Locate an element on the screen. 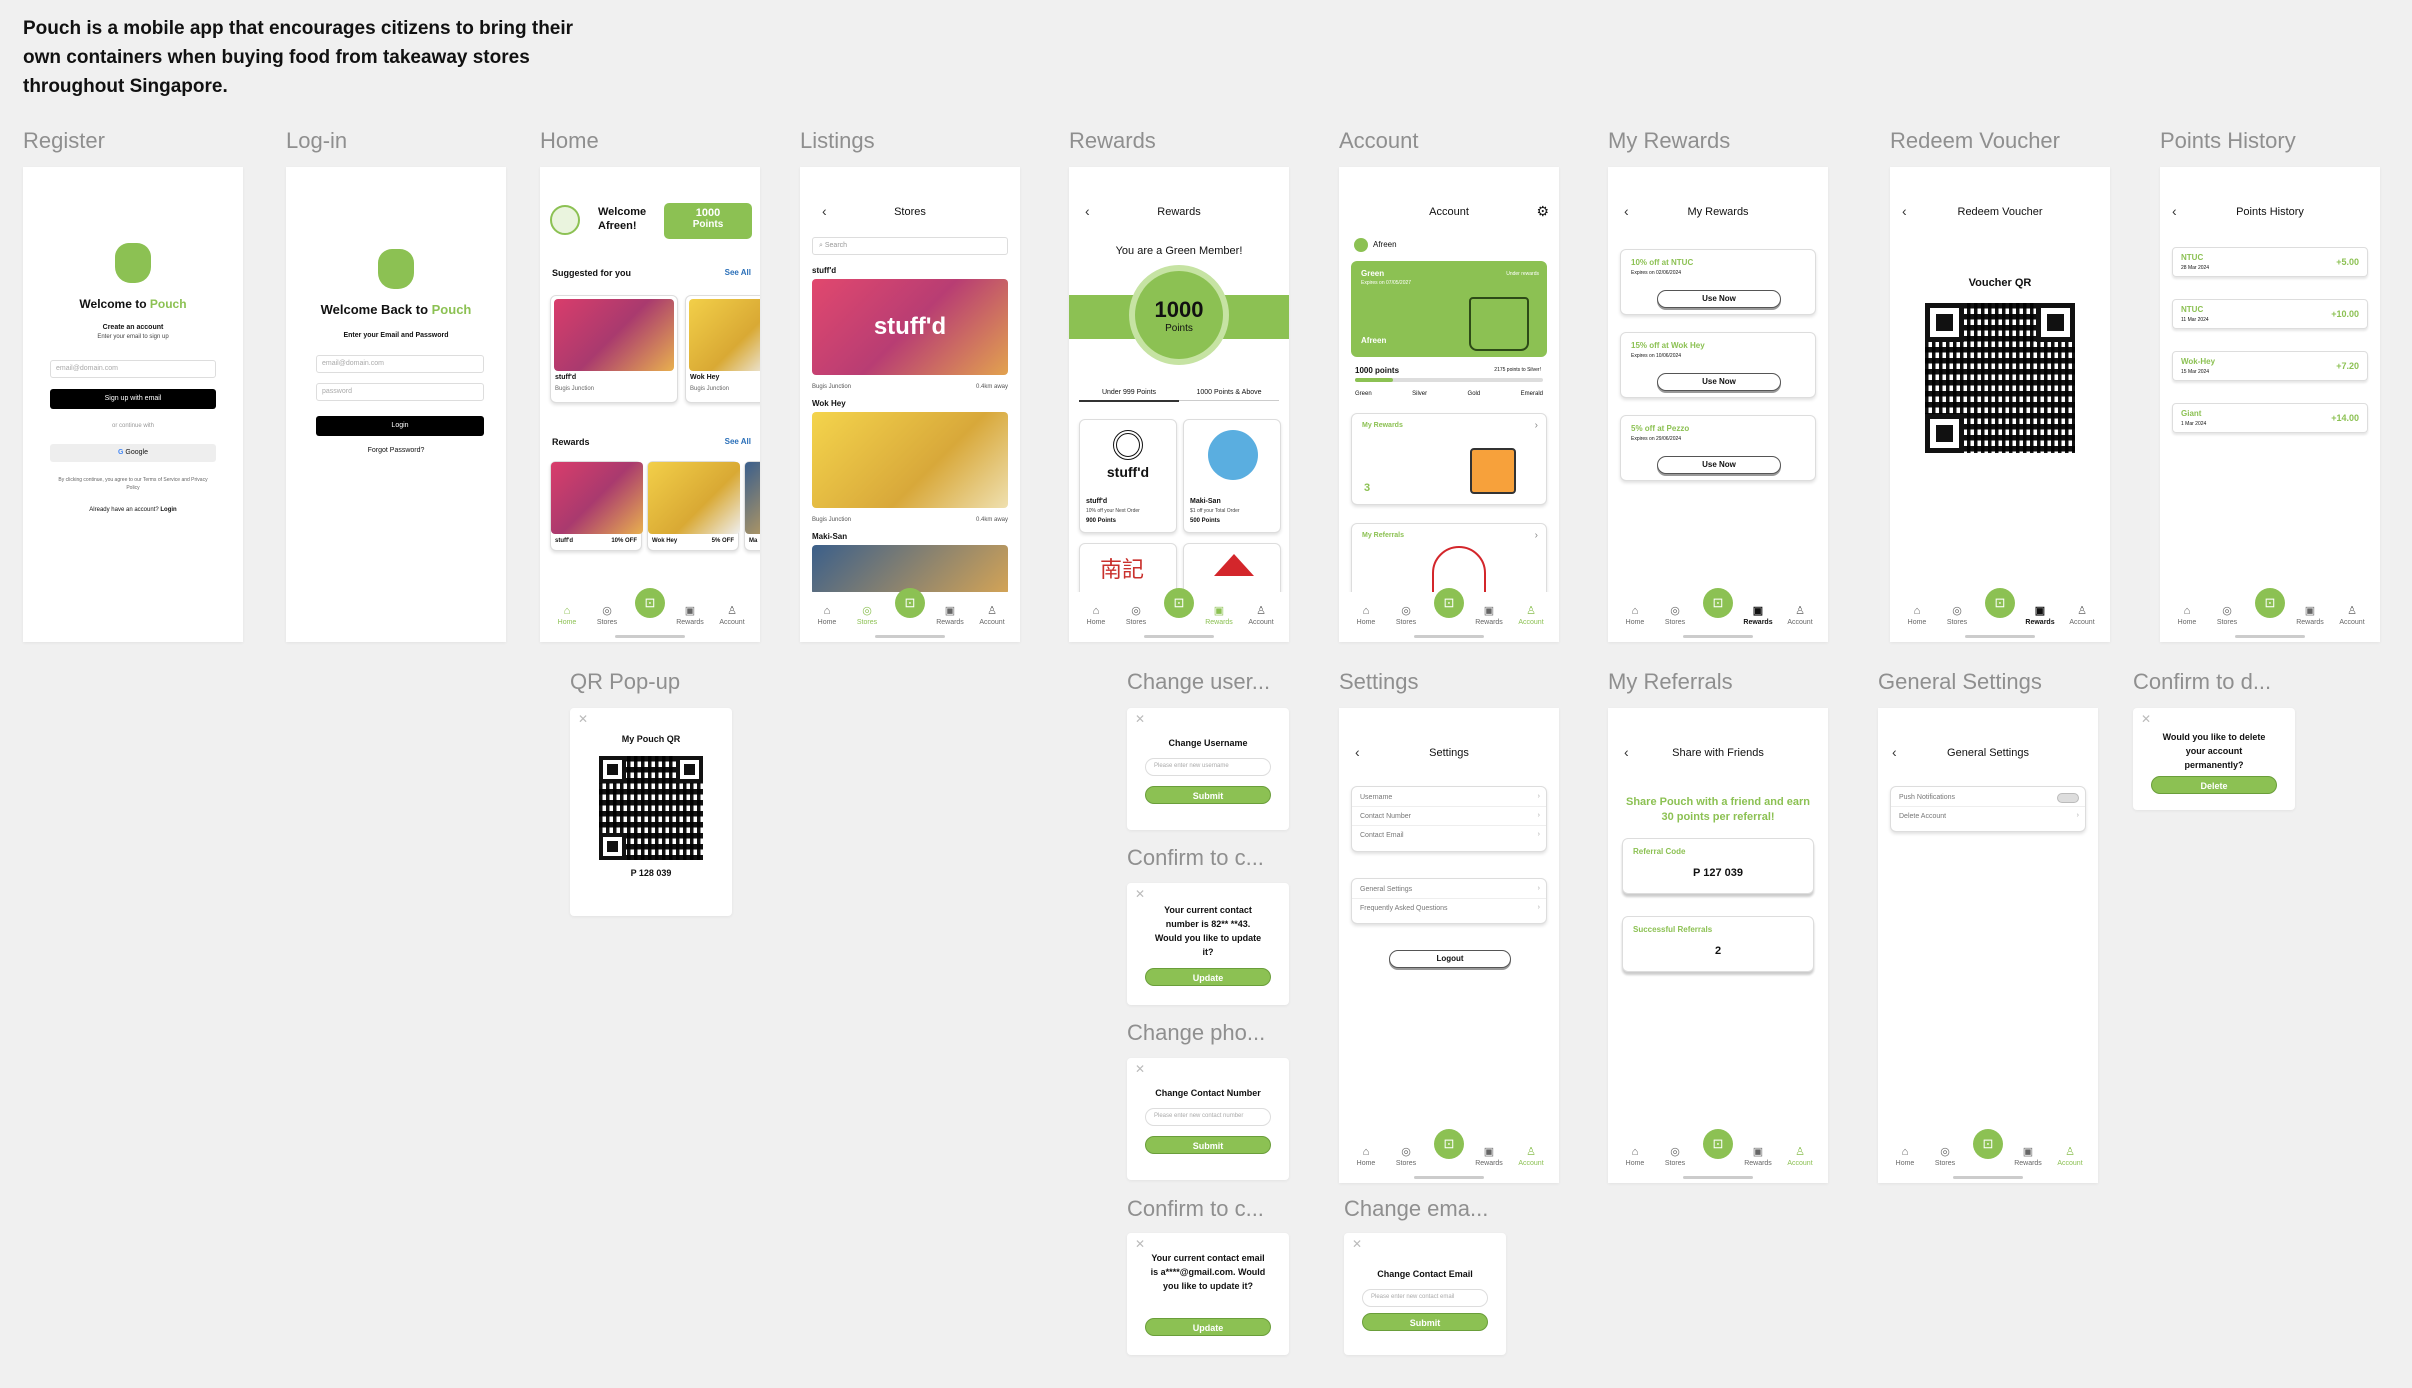 The image size is (2412, 1388). see-all-suggested-link: See All is located at coordinates (738, 272).